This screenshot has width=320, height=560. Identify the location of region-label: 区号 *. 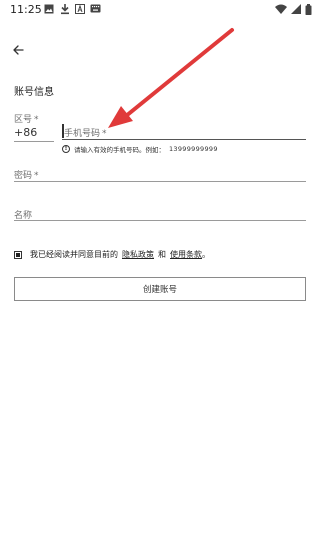
(26, 120).